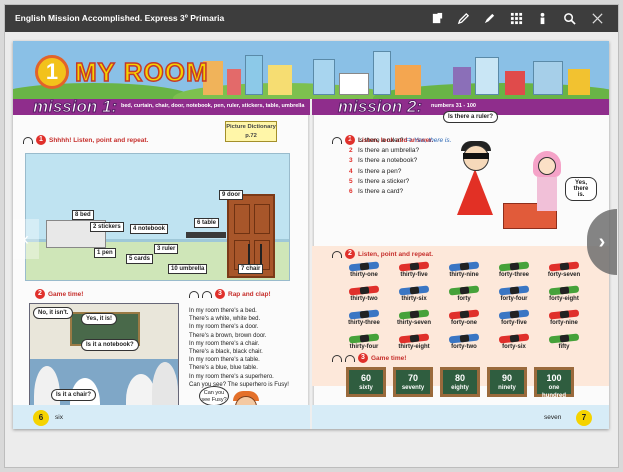  Describe the element at coordinates (105, 253) in the screenshot. I see `room-label: 1 pen` at that location.